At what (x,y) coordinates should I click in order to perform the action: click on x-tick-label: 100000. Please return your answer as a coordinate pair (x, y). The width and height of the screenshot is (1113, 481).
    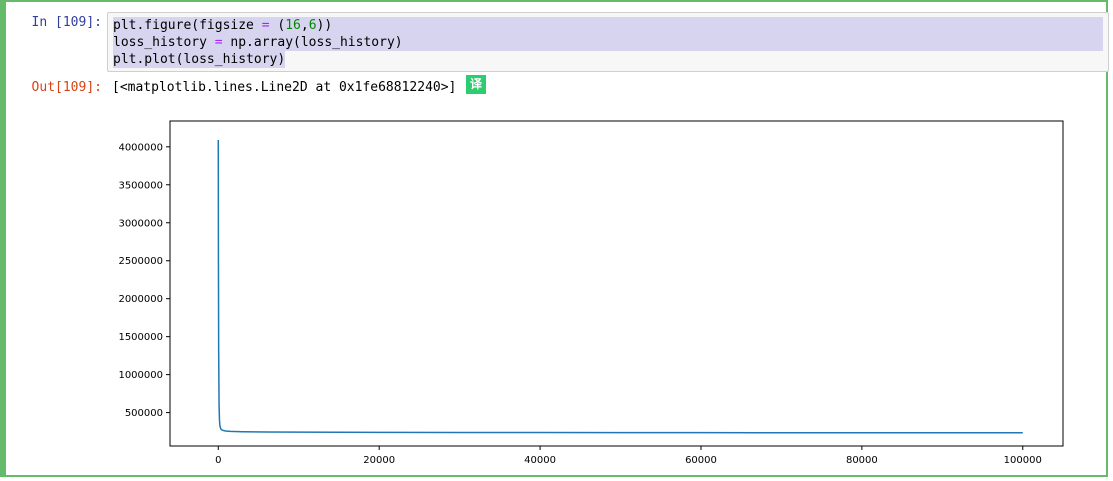
    Looking at the image, I should click on (1023, 460).